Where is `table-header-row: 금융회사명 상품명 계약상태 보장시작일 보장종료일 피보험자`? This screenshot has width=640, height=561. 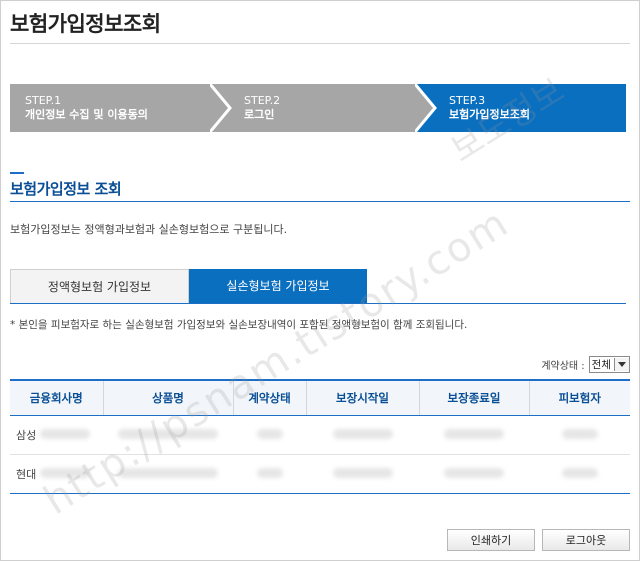
table-header-row: 금융회사명 상품명 계약상태 보장시작일 보장종료일 피보험자 is located at coordinates (320, 397).